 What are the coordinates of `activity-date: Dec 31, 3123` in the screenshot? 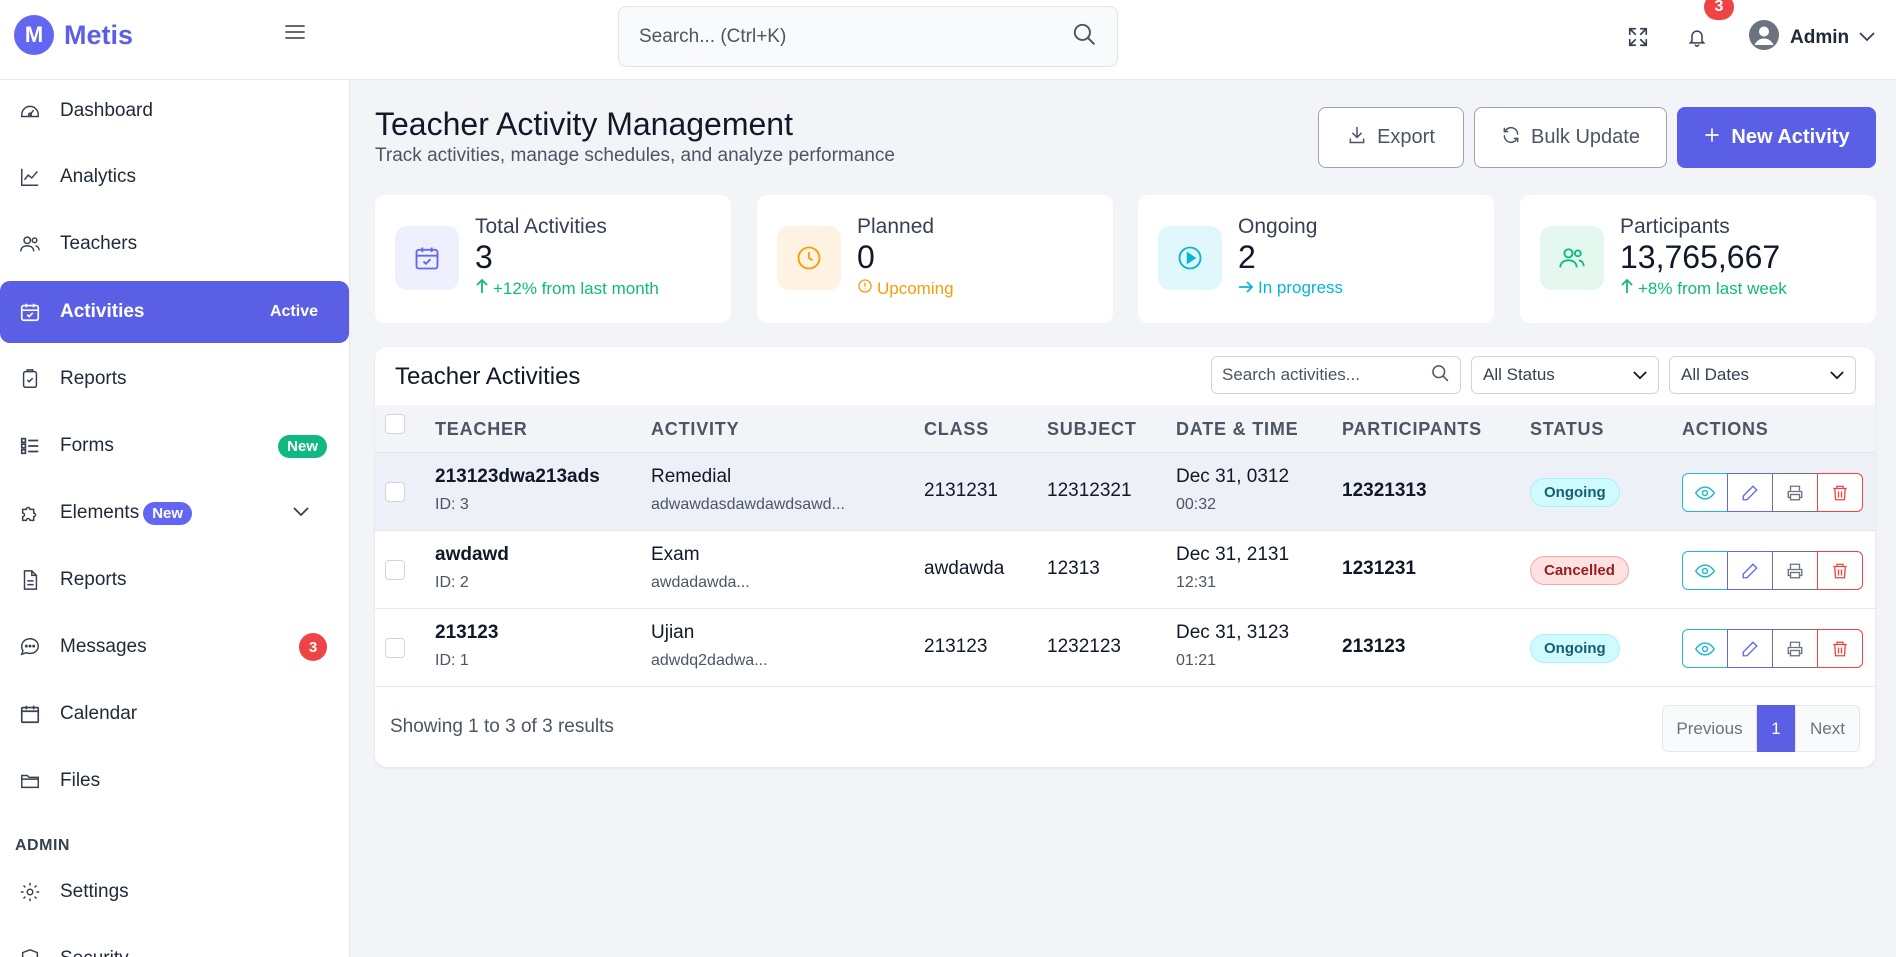 It's located at (1233, 632).